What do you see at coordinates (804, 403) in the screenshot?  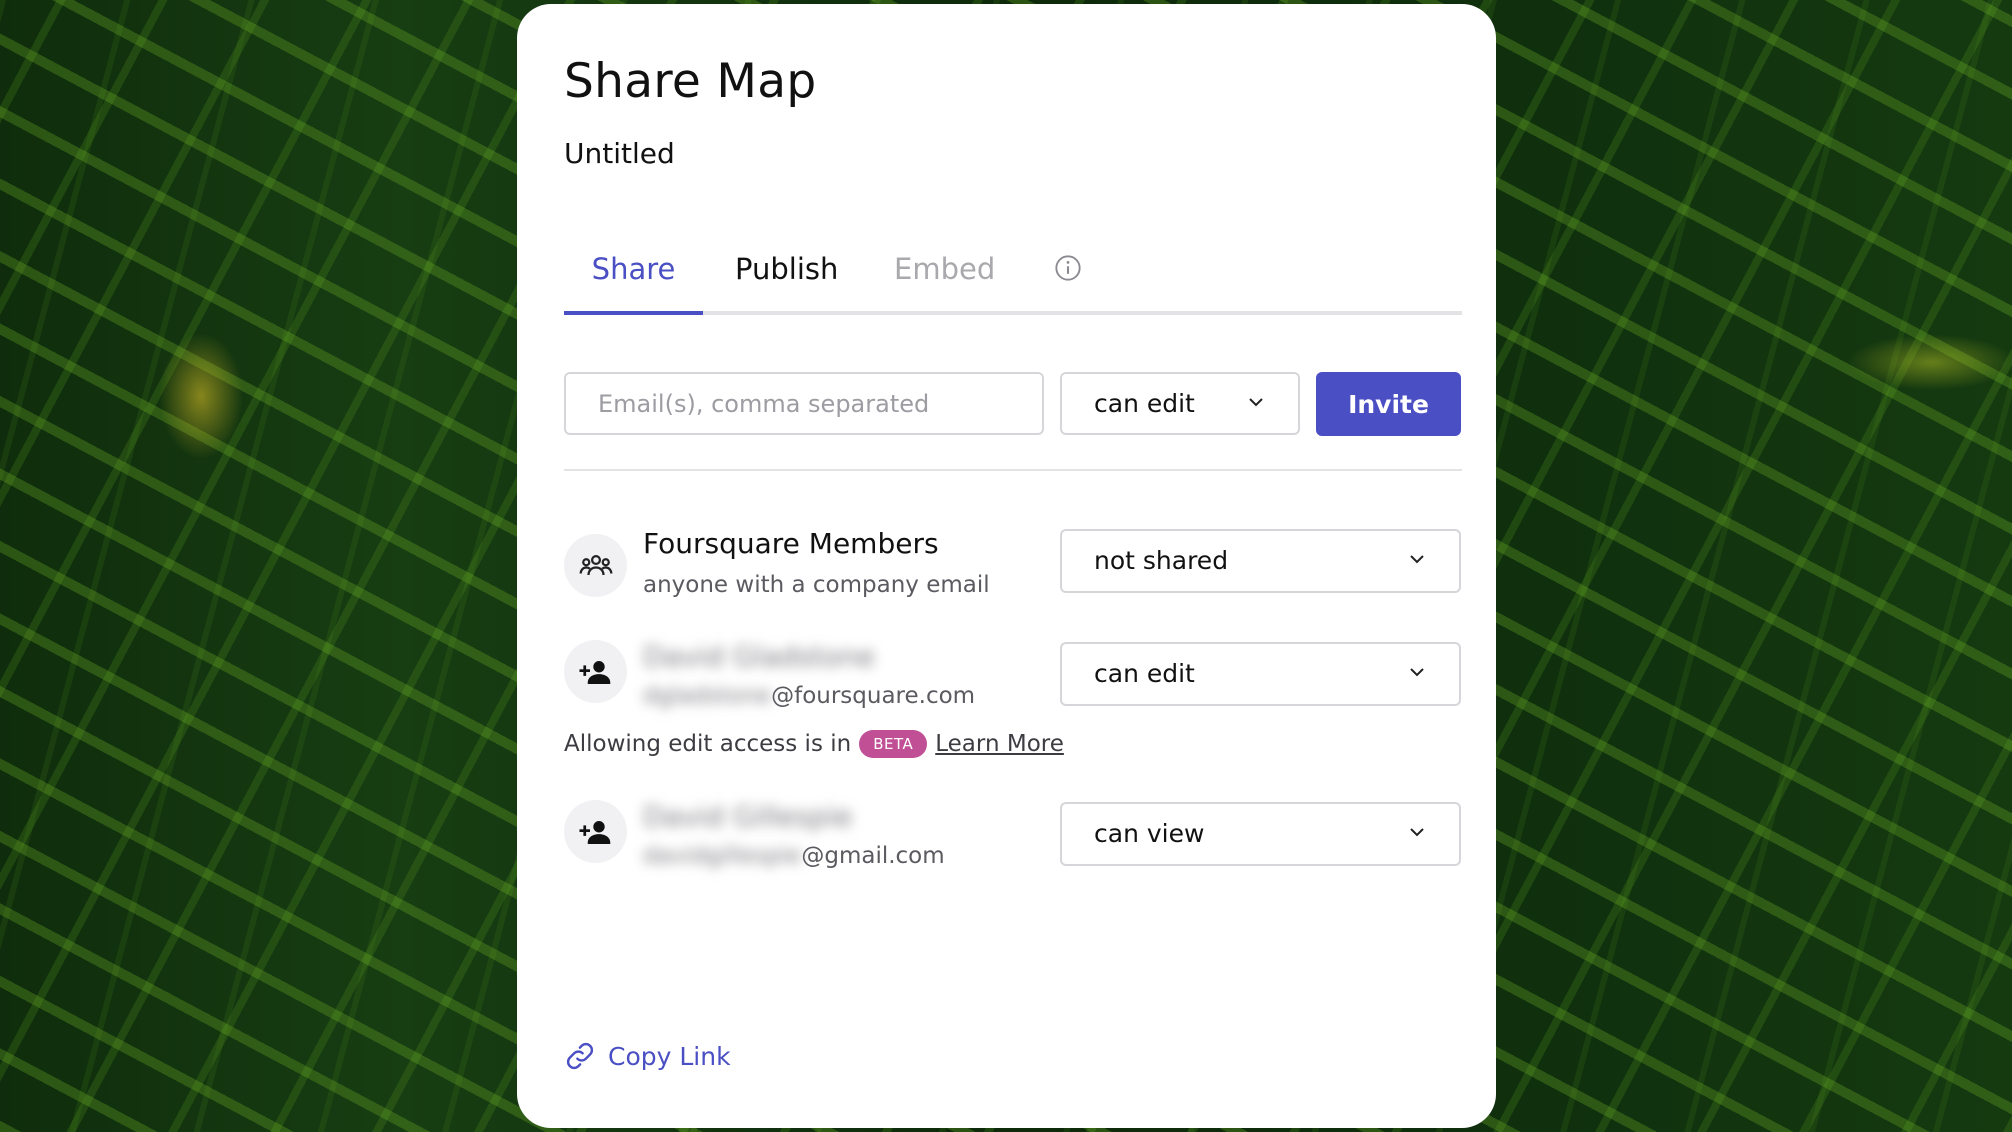 I see `email-input` at bounding box center [804, 403].